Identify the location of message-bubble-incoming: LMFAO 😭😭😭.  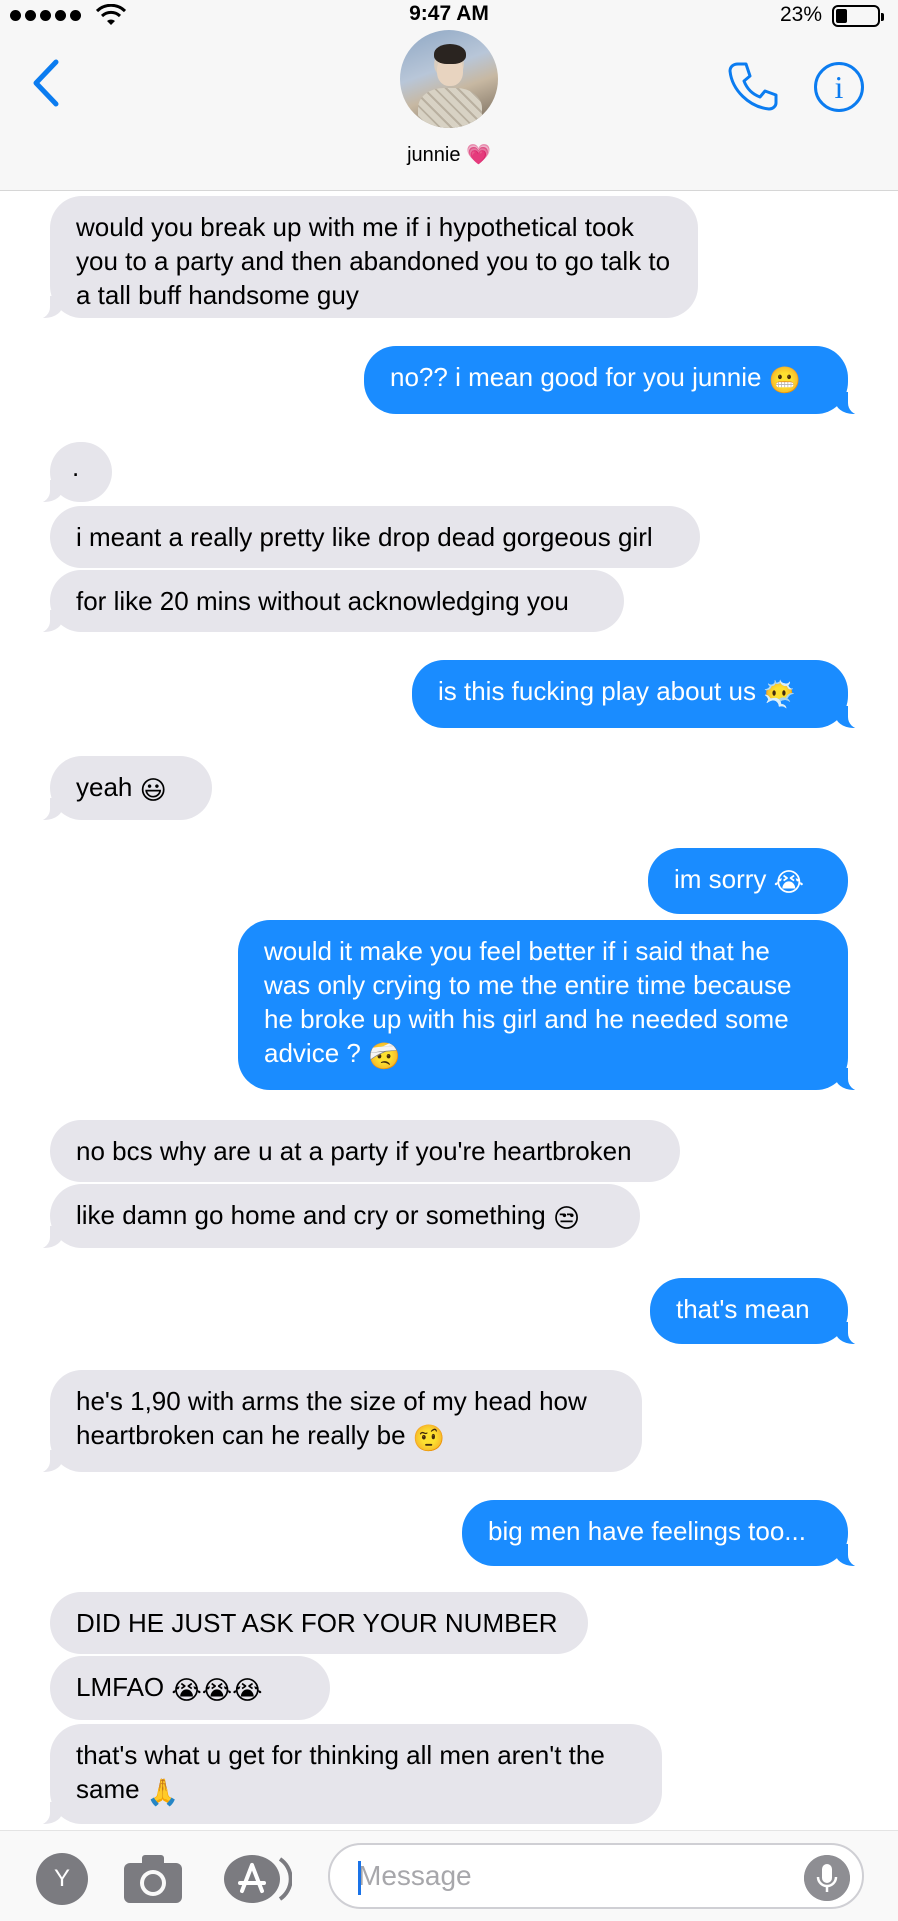
(190, 1688).